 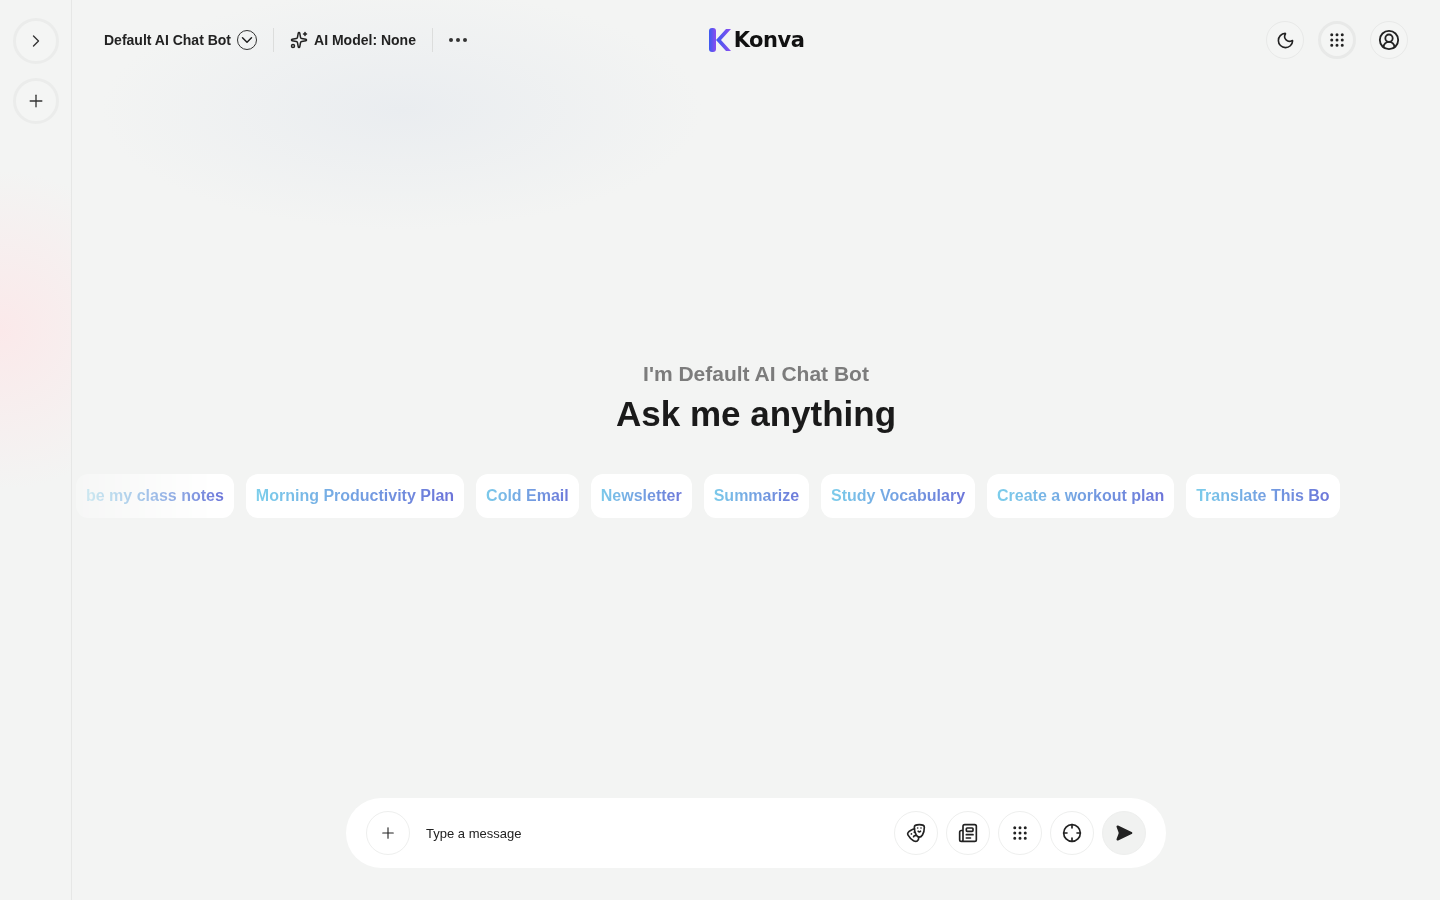 What do you see at coordinates (756, 414) in the screenshot?
I see `hero-title: Ask me anything` at bounding box center [756, 414].